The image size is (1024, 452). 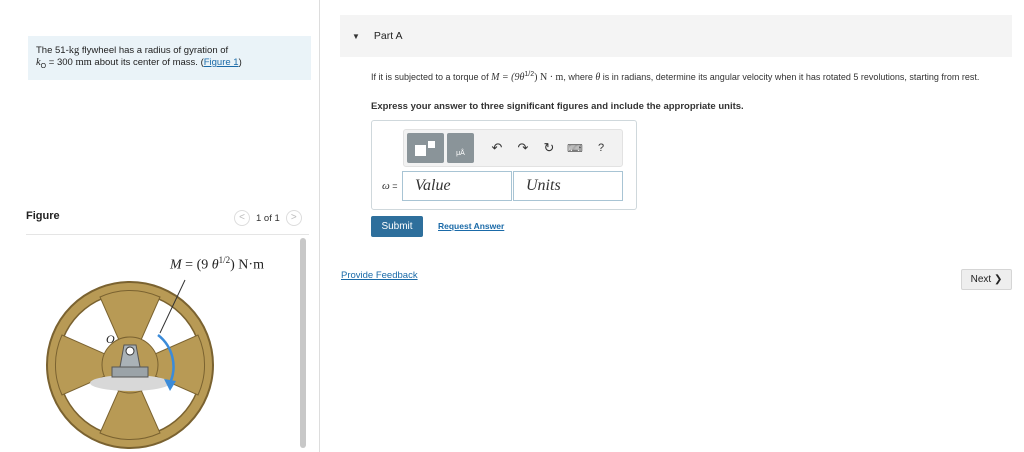 I want to click on flywheel-figure: O, so click(x=130, y=364).